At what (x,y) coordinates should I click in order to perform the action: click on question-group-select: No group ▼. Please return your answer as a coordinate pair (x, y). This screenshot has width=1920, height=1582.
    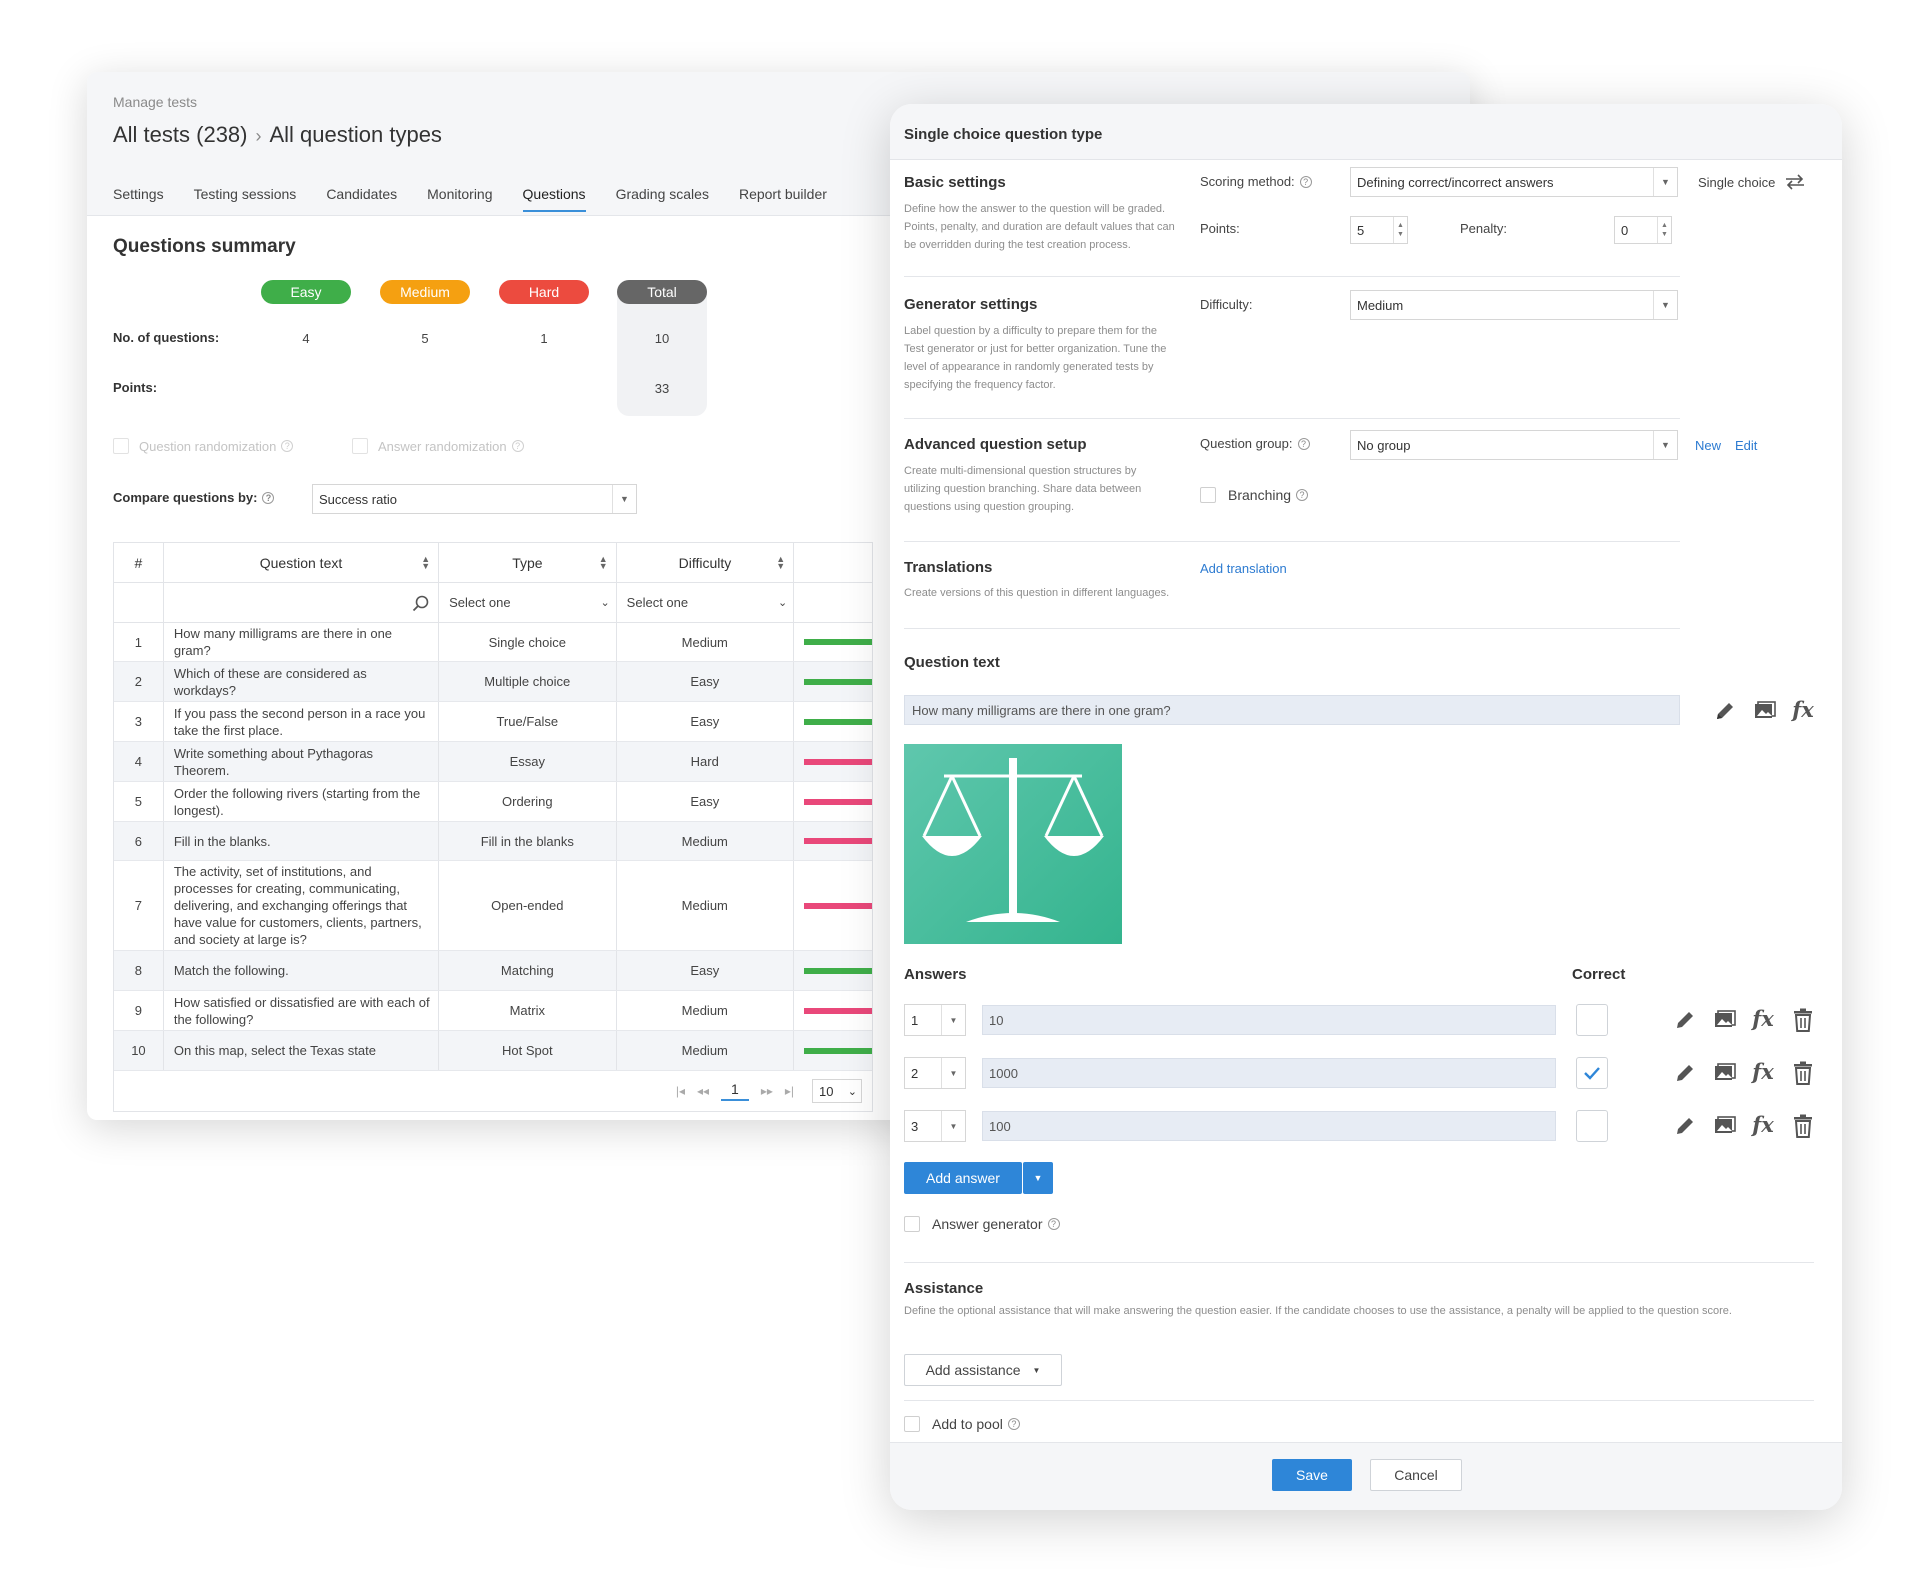
    Looking at the image, I should click on (1514, 445).